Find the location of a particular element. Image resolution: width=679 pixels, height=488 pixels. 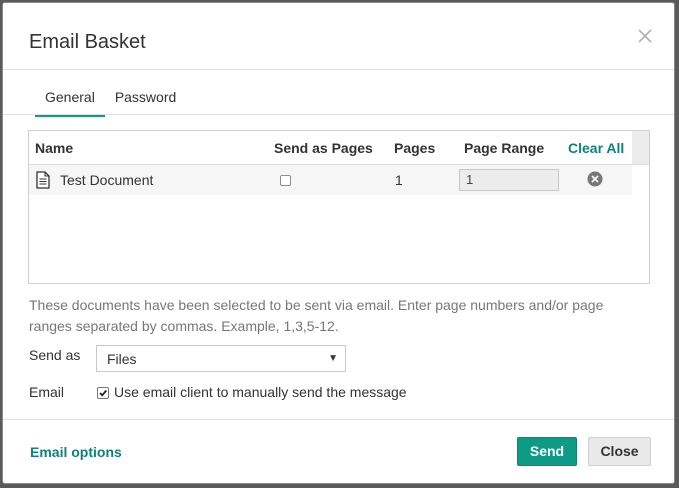

send-as-value: Files is located at coordinates (122, 359).